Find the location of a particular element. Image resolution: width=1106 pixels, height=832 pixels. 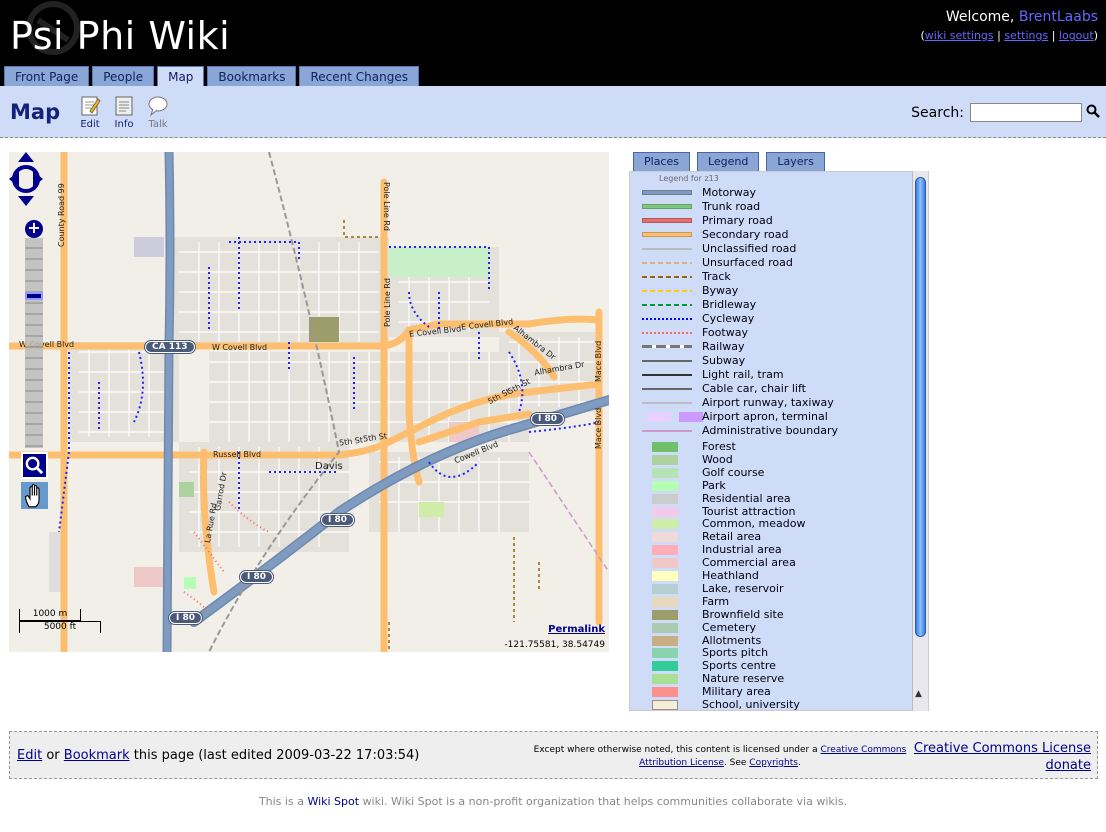

cc-license-link: Creative Commons License is located at coordinates (1002, 748).